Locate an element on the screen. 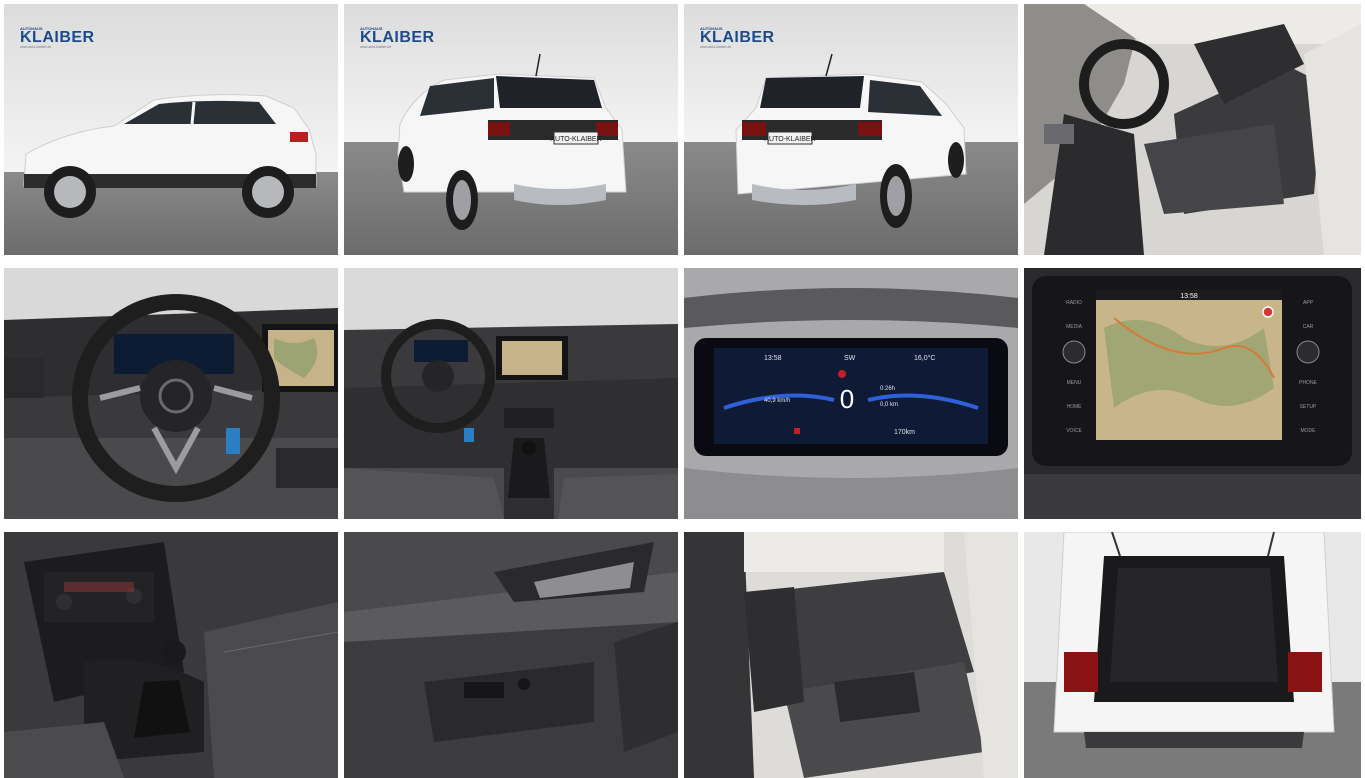 The image size is (1365, 778). door-panel-image is located at coordinates (511, 655).